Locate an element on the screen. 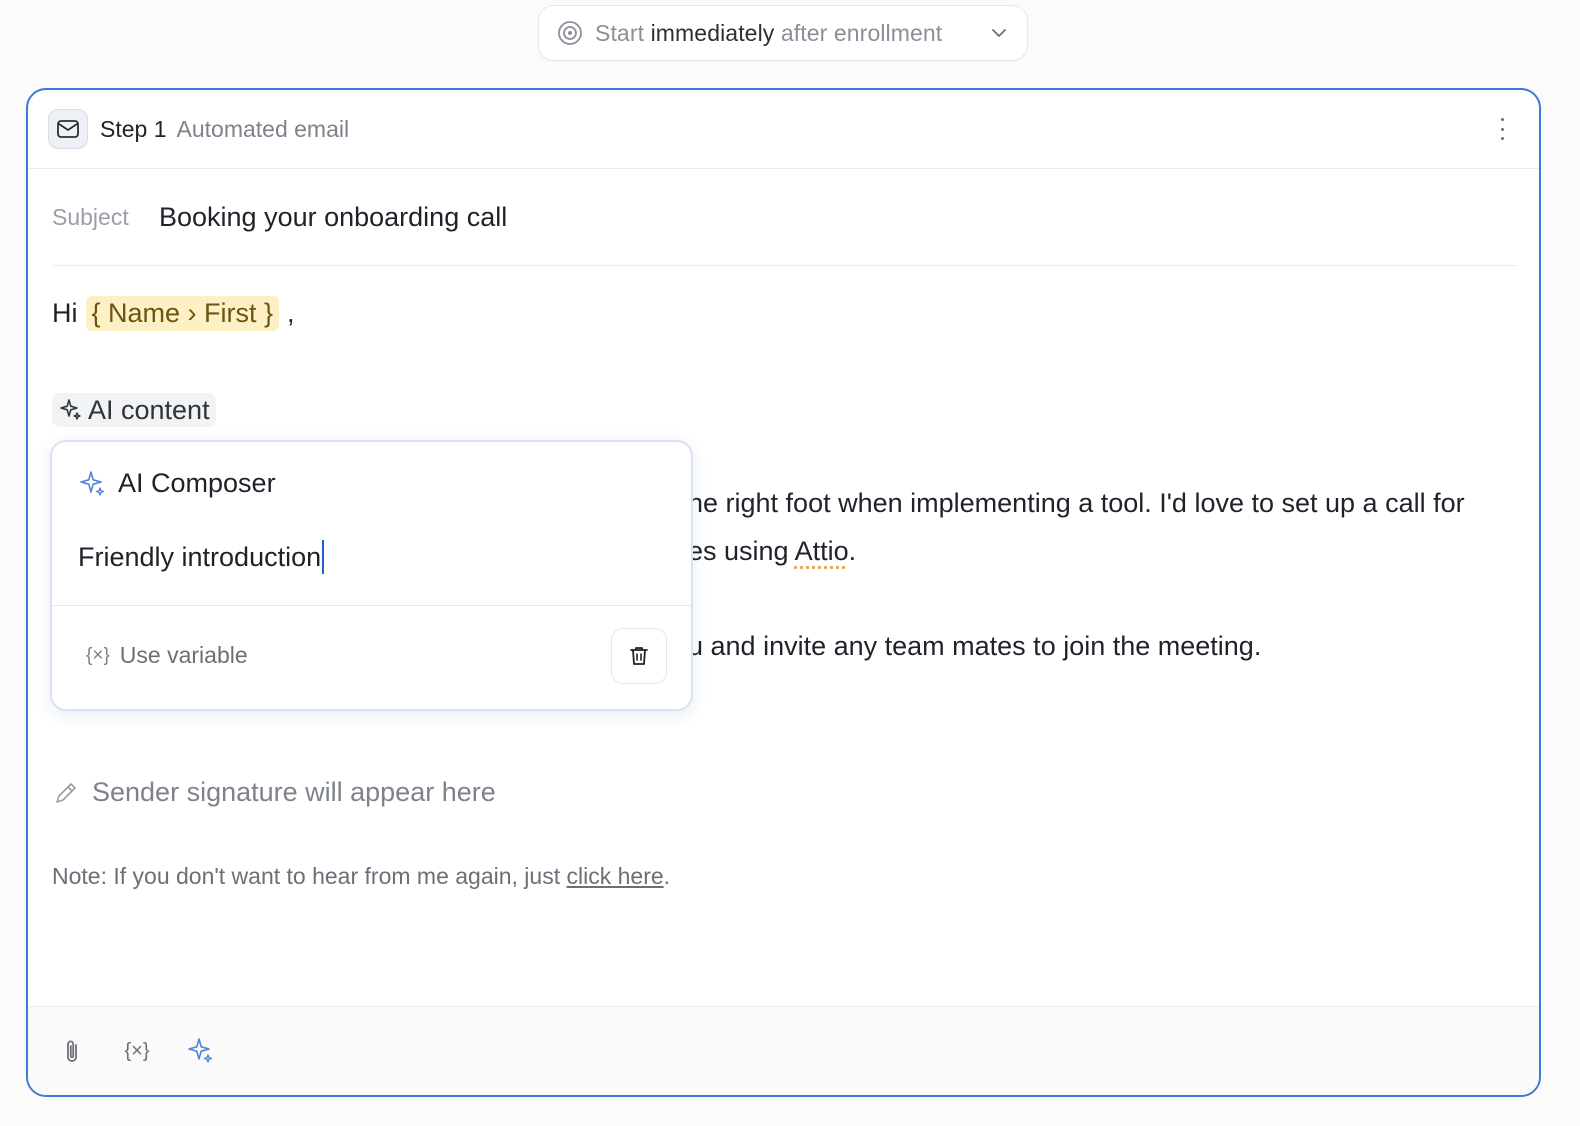  subject-label: Subject is located at coordinates (90, 217).